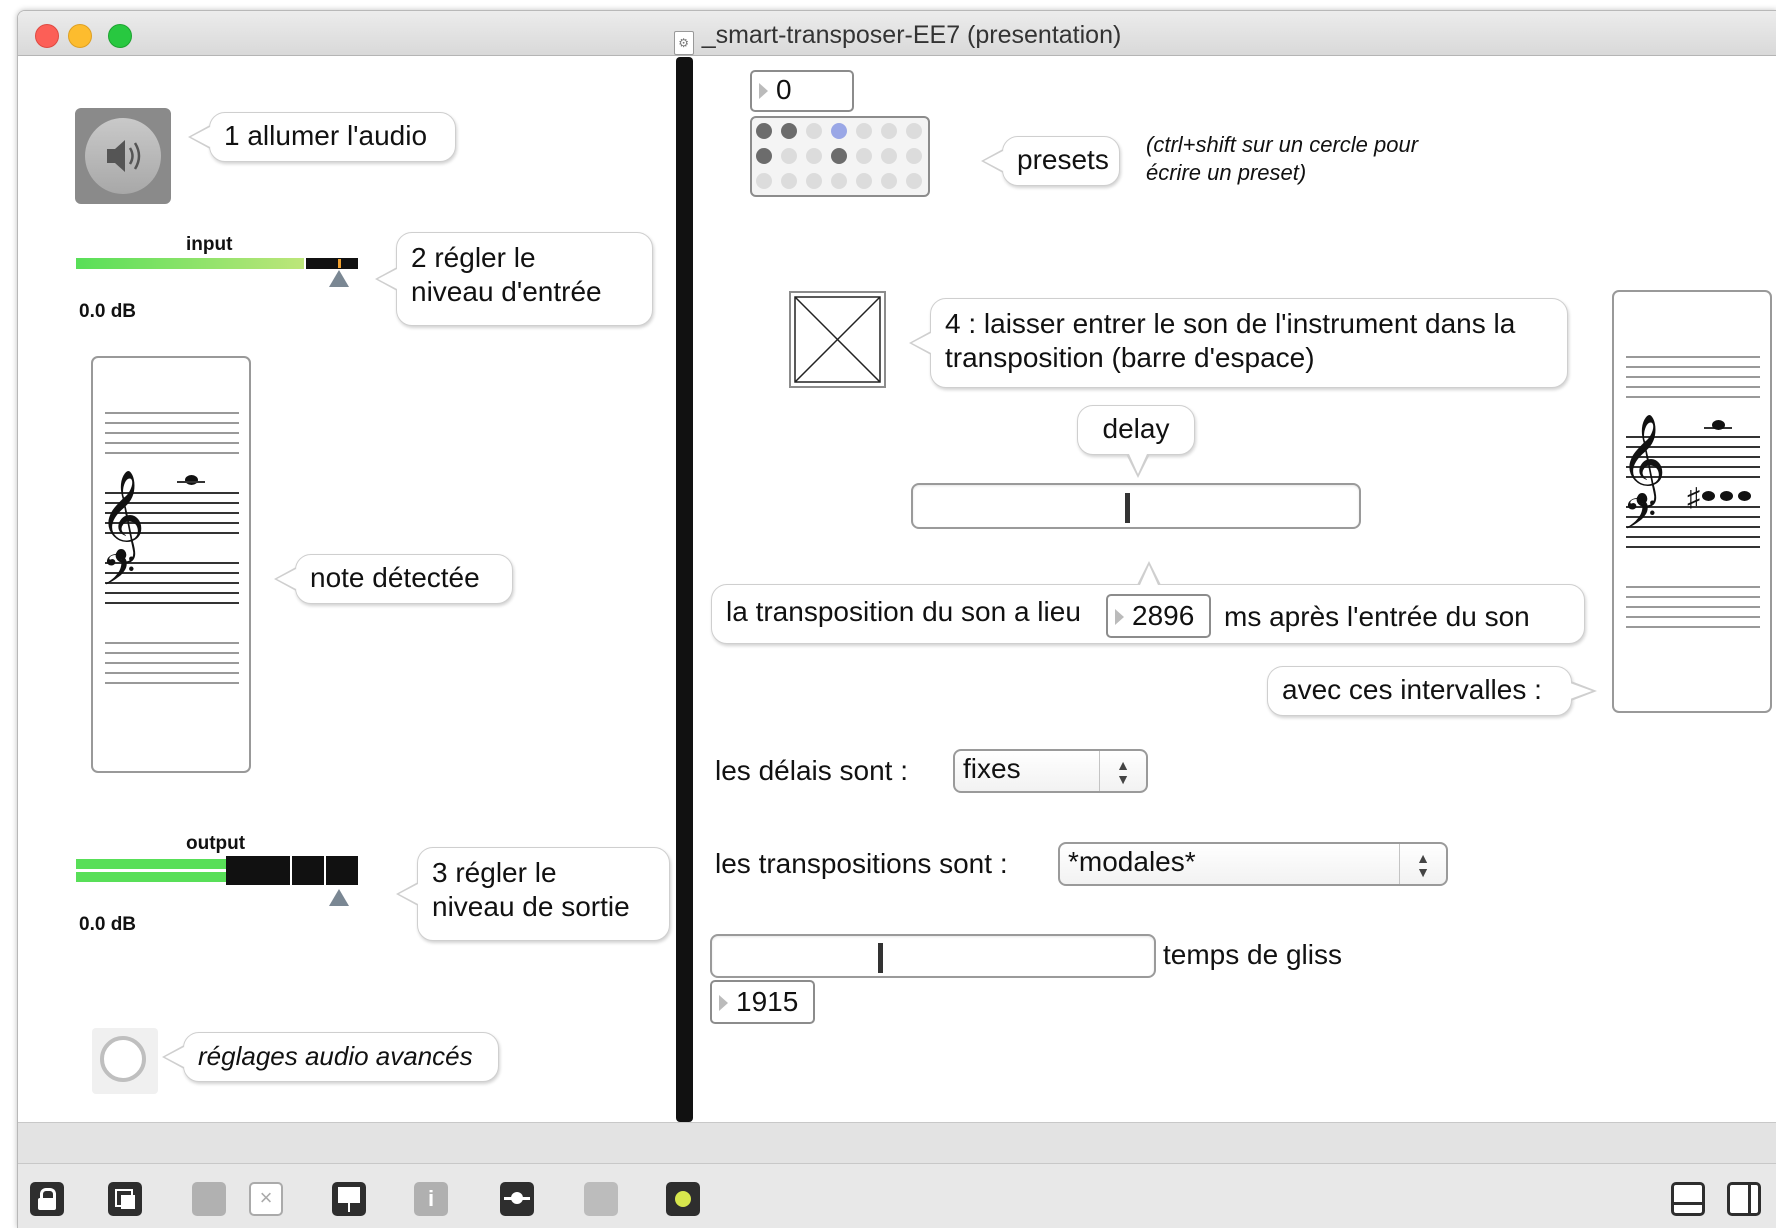  What do you see at coordinates (933, 956) in the screenshot?
I see `gliss-slider` at bounding box center [933, 956].